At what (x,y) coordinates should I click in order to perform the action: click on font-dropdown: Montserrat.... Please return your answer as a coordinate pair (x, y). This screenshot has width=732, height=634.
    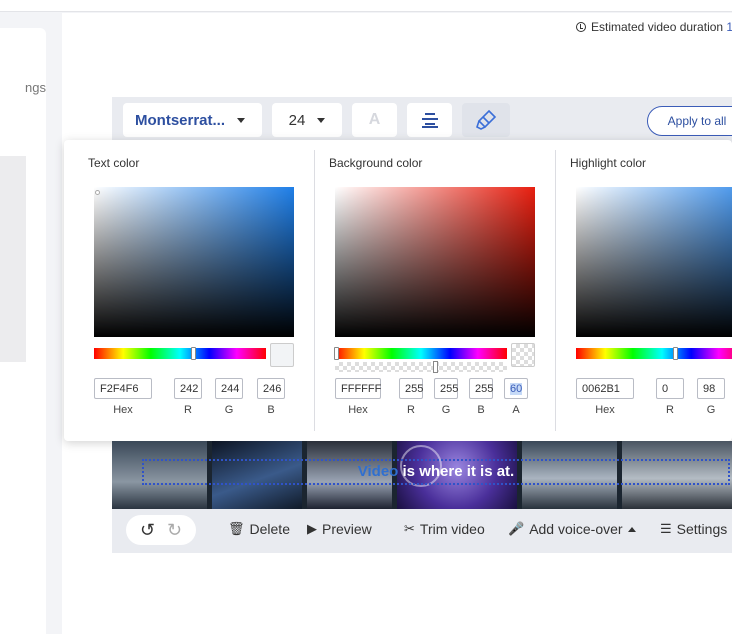
    Looking at the image, I should click on (192, 120).